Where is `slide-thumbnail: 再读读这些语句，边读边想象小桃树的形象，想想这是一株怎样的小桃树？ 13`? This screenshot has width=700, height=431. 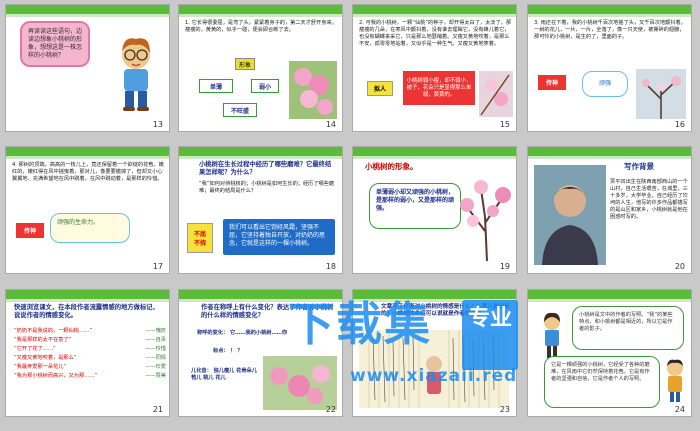
slide-thumbnail: 再读读这些语句，边读边想象小桃树的形象，想想这是一株怎样的小桃树？ 13 is located at coordinates (87, 68).